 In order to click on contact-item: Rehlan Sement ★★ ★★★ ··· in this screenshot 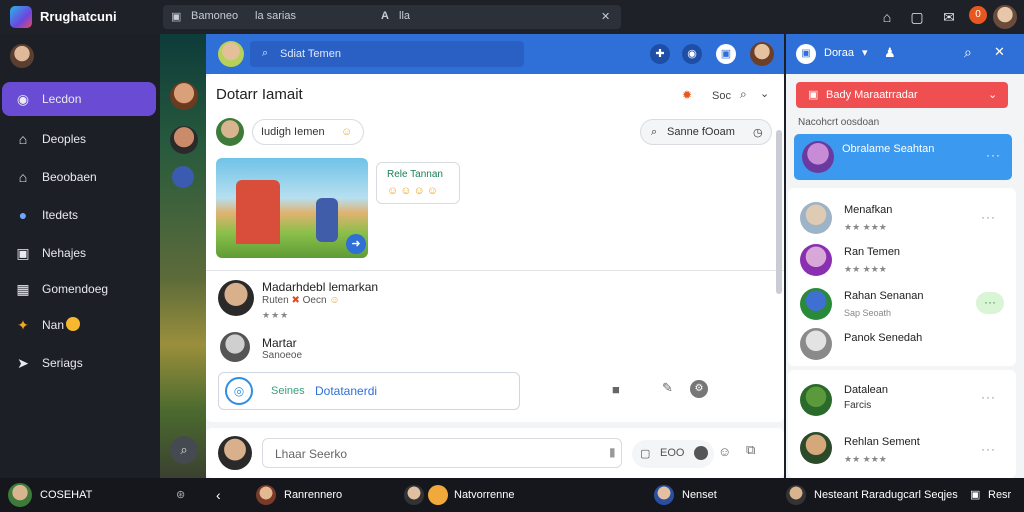, I will do `click(899, 451)`.